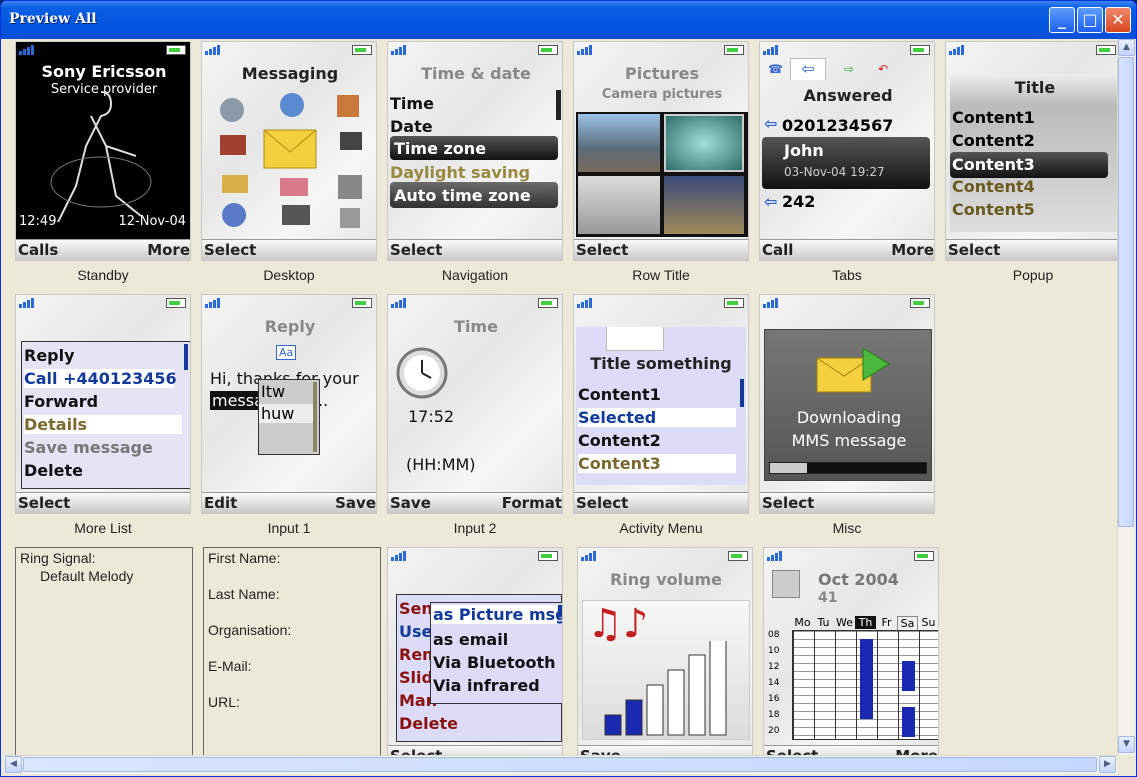 The height and width of the screenshot is (777, 1137). What do you see at coordinates (53, 470) in the screenshot?
I see `list-item: Delete` at bounding box center [53, 470].